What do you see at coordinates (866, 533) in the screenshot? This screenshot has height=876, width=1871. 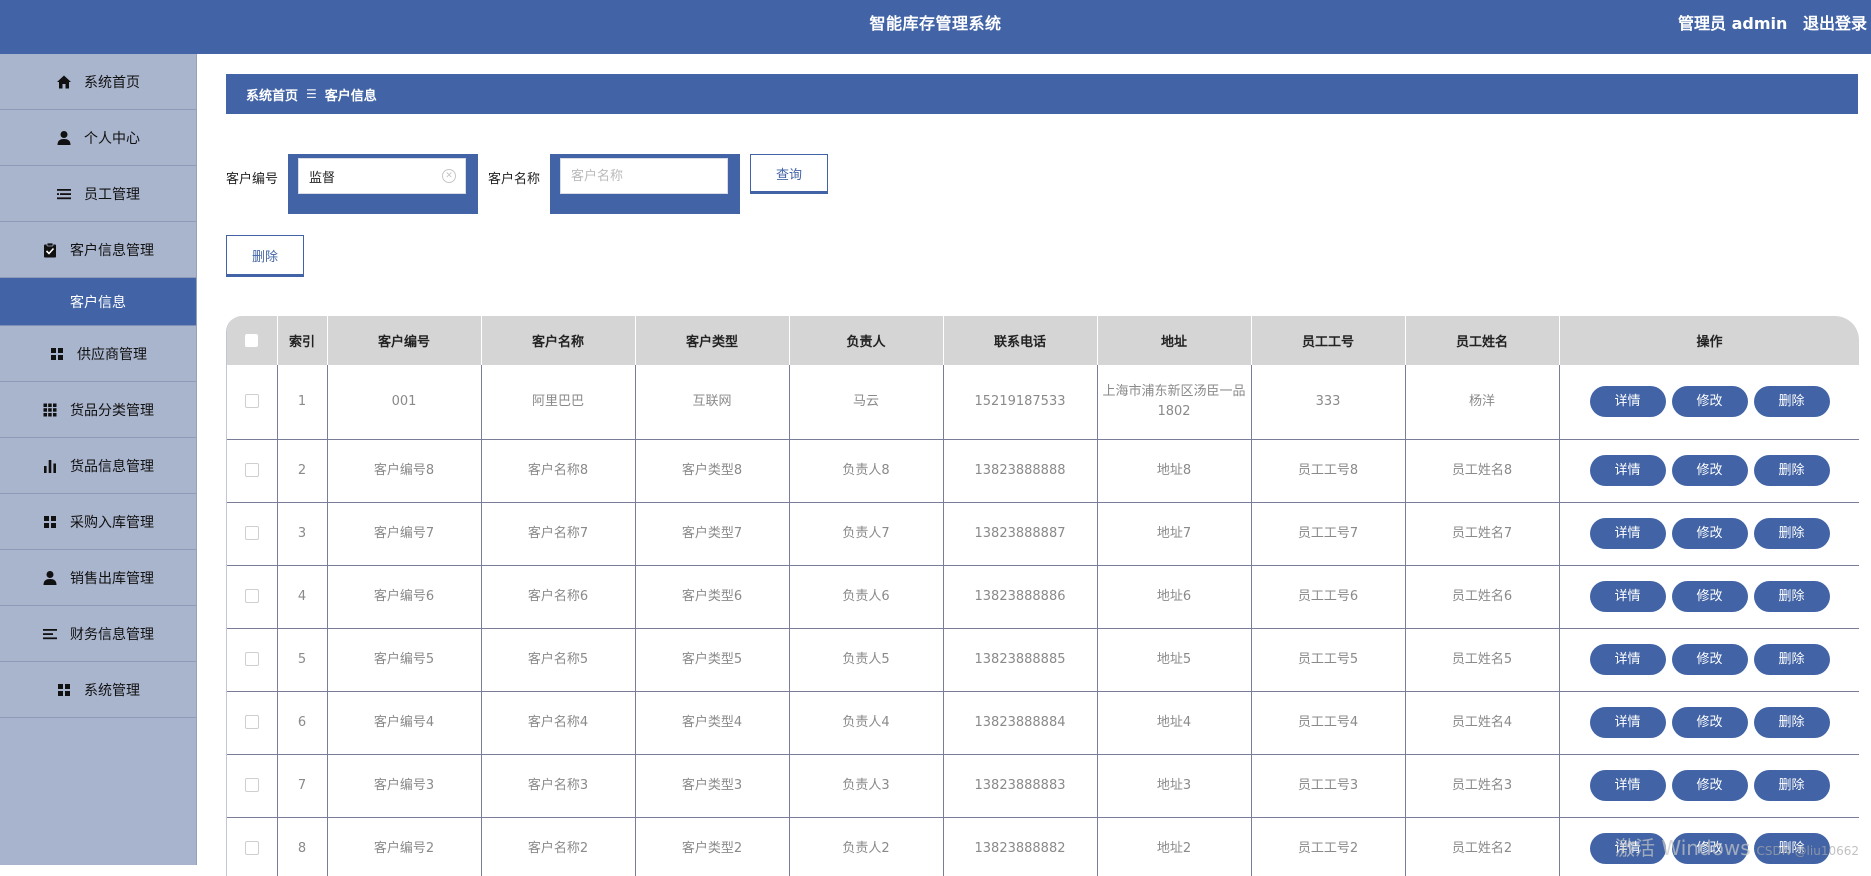 I see `cell-owner: 负责人7` at bounding box center [866, 533].